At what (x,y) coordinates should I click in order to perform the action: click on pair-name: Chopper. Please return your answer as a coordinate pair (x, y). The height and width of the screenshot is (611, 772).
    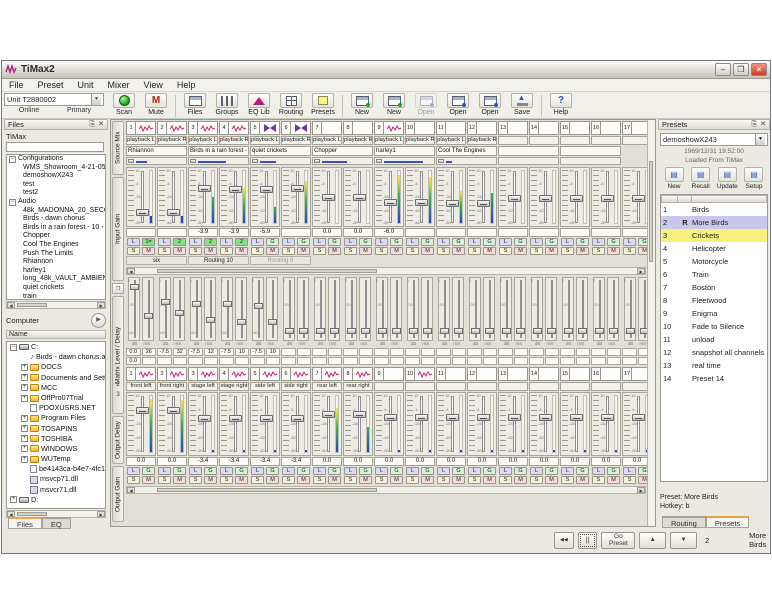
    Looking at the image, I should click on (342, 151).